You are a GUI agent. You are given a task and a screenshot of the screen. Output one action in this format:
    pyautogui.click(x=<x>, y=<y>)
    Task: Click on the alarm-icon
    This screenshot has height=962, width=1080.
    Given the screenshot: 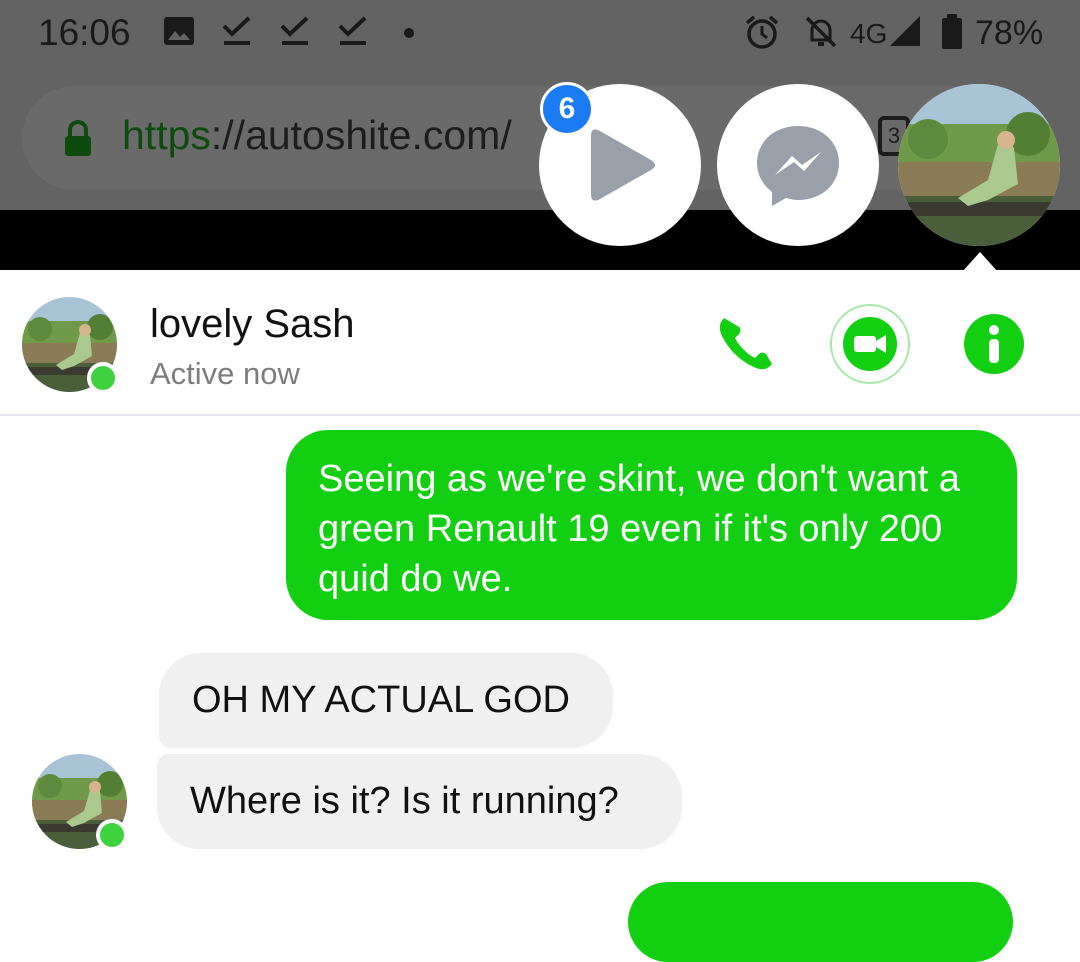 What is the action you would take?
    pyautogui.click(x=762, y=34)
    